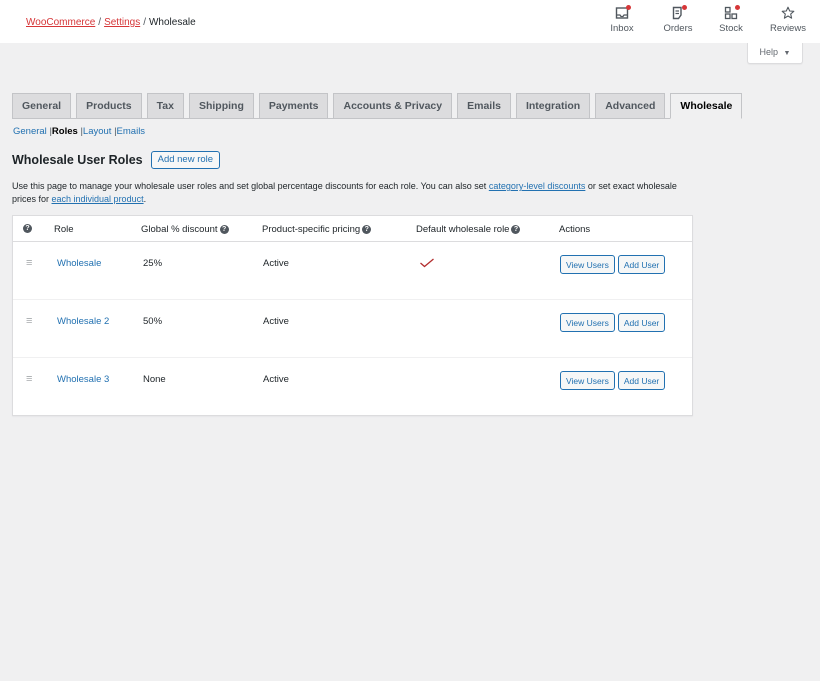  I want to click on activity-stock: Stock, so click(731, 19).